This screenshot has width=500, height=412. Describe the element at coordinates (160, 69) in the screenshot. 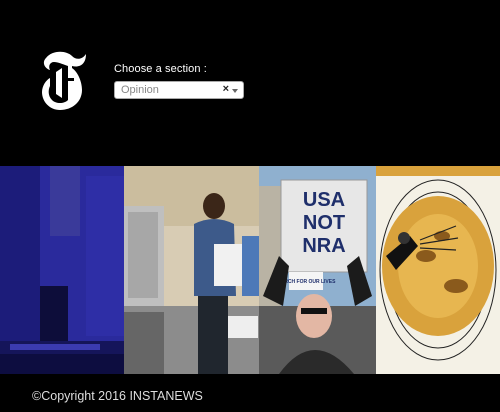

I see `section-label: Choose a section :` at that location.